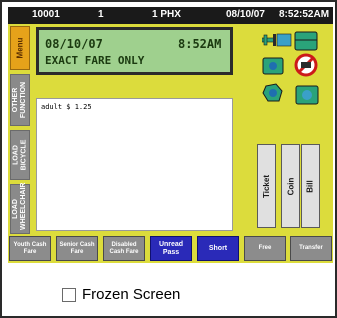  What do you see at coordinates (273, 93) in the screenshot?
I see `coin-icon` at bounding box center [273, 93].